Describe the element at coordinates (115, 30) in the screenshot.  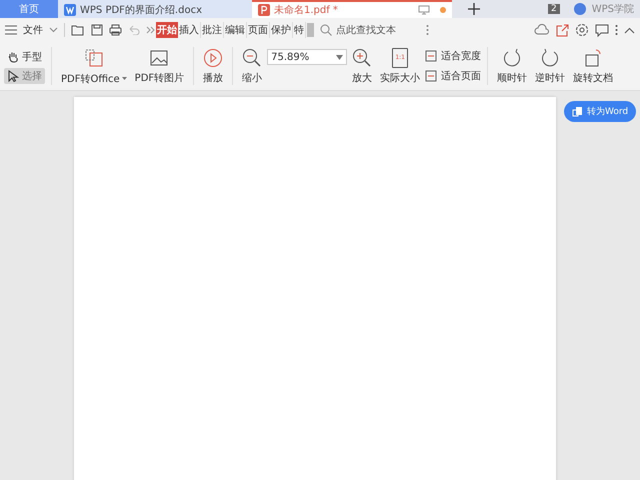
I see `print-icon` at that location.